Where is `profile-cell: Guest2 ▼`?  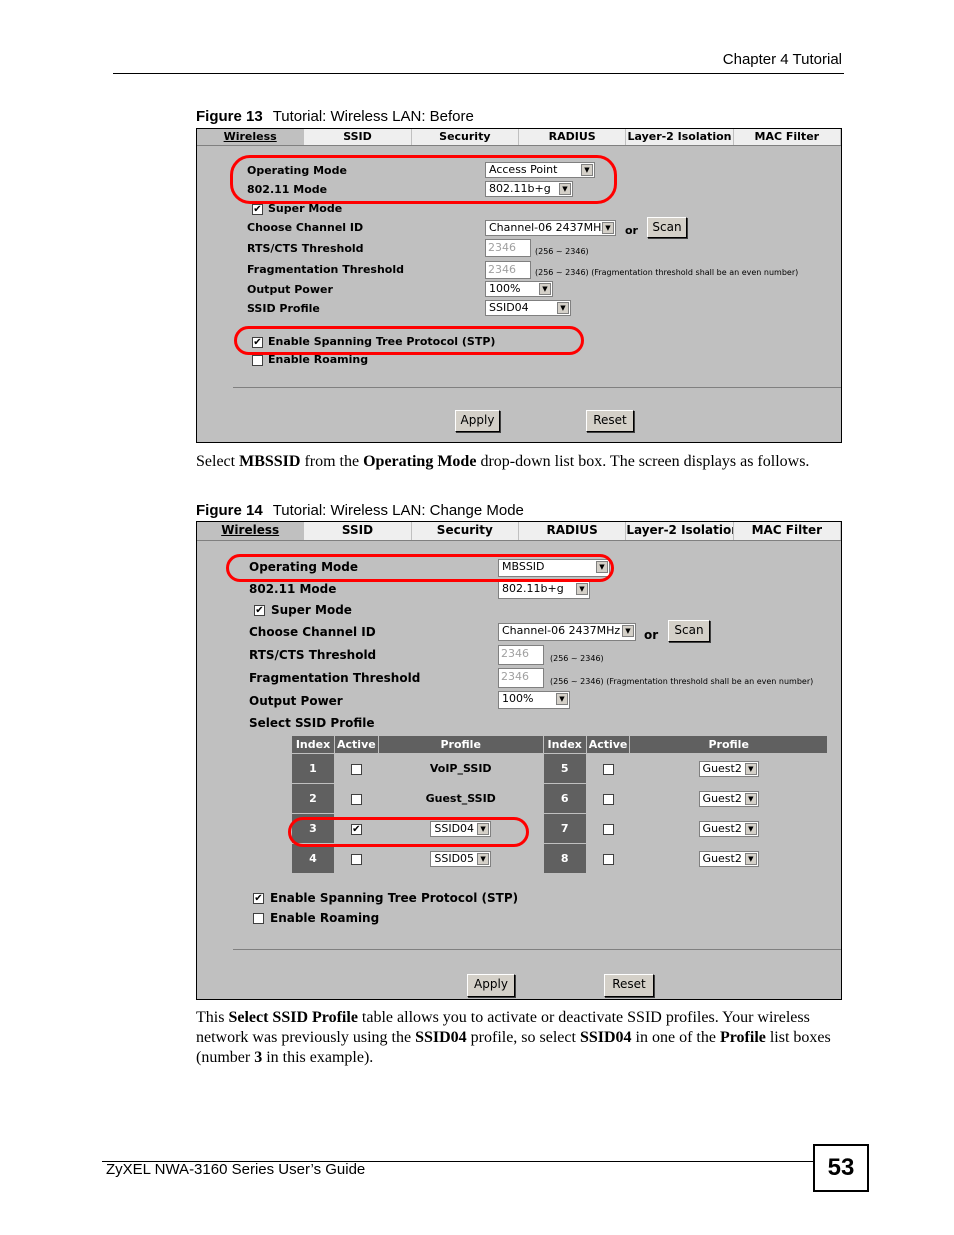 profile-cell: Guest2 ▼ is located at coordinates (728, 858).